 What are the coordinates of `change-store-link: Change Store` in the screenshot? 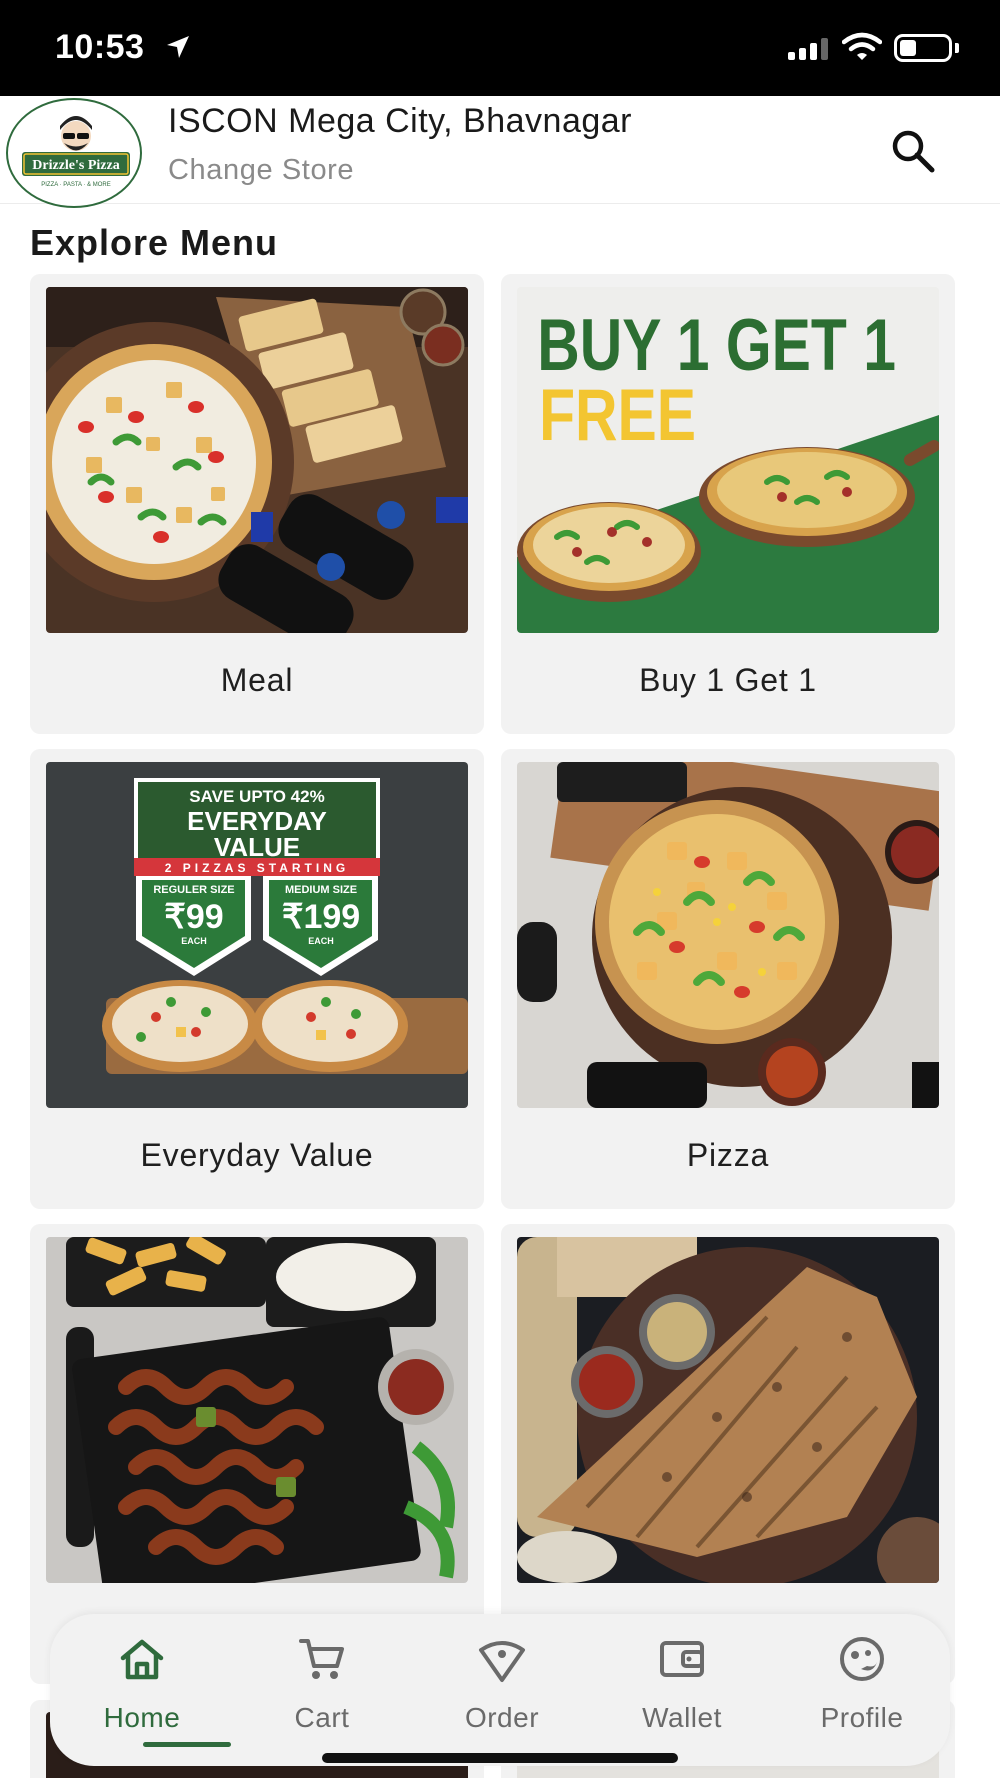 It's located at (261, 170).